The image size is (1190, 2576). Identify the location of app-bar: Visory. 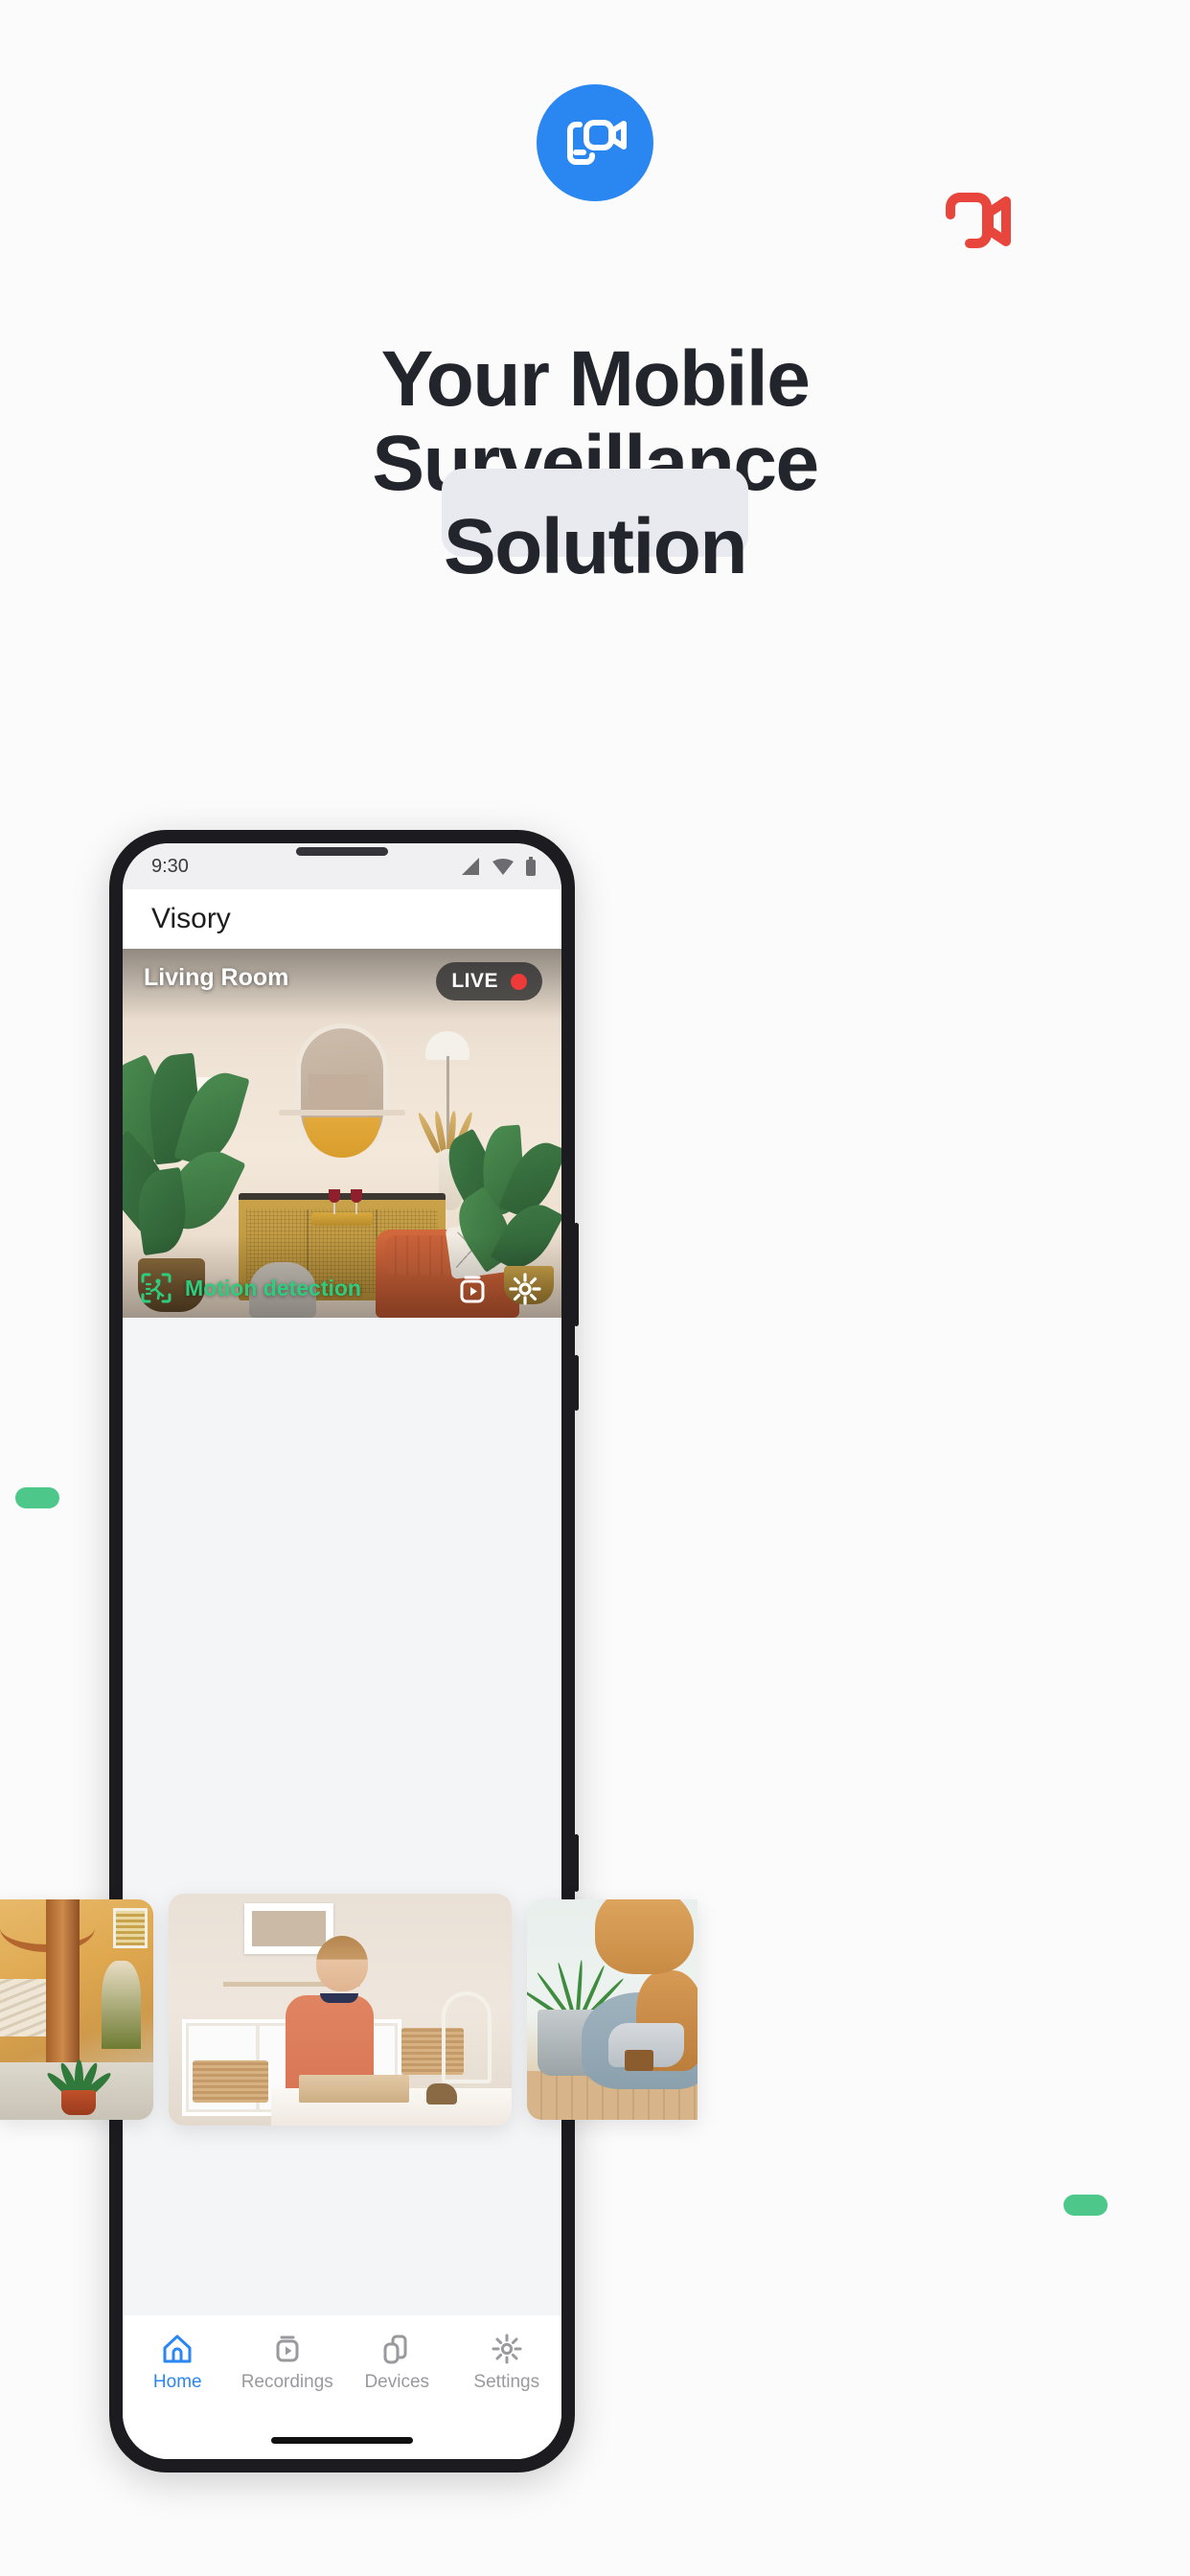
(342, 919).